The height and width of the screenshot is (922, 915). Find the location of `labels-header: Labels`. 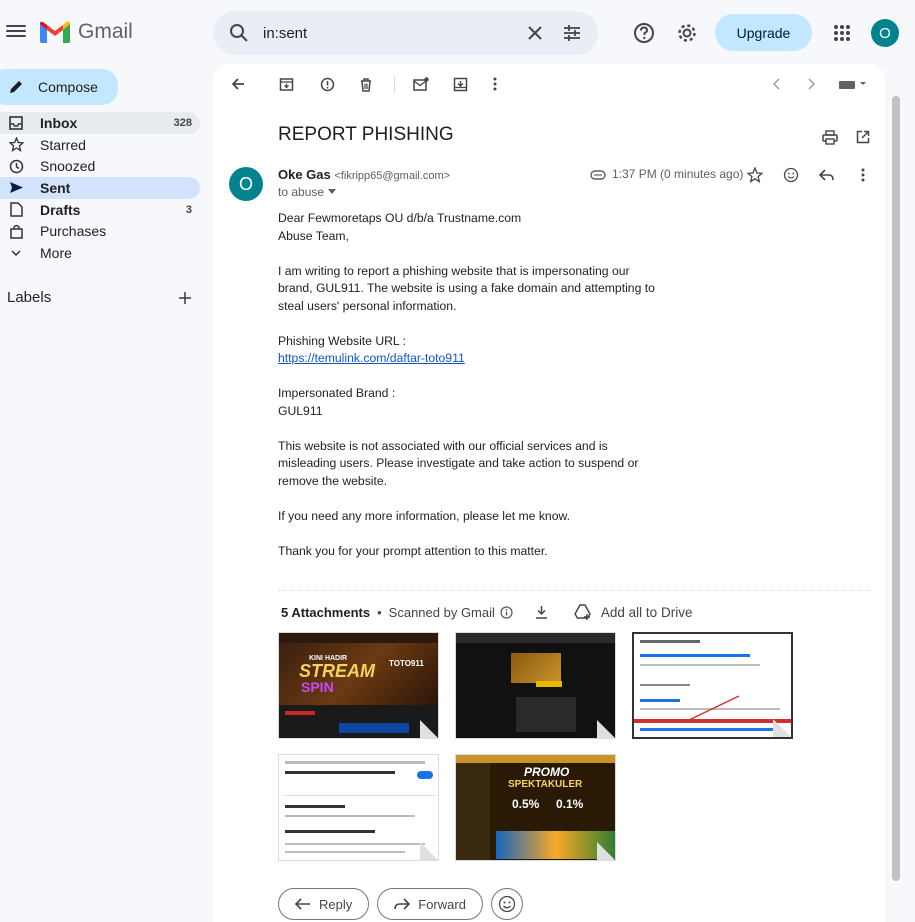

labels-header: Labels is located at coordinates (99, 297).